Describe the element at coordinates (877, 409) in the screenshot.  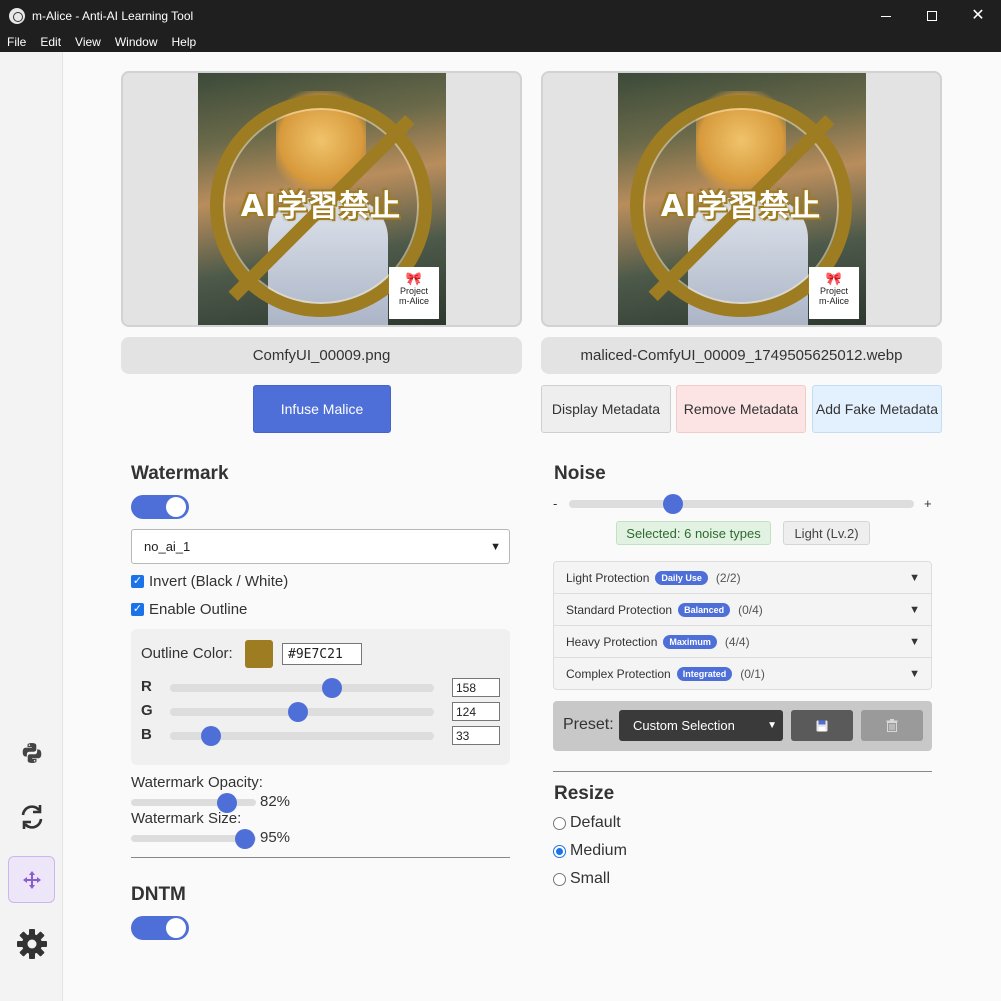
I see `add-fake-metadata-button: Add Fake Metadata` at that location.